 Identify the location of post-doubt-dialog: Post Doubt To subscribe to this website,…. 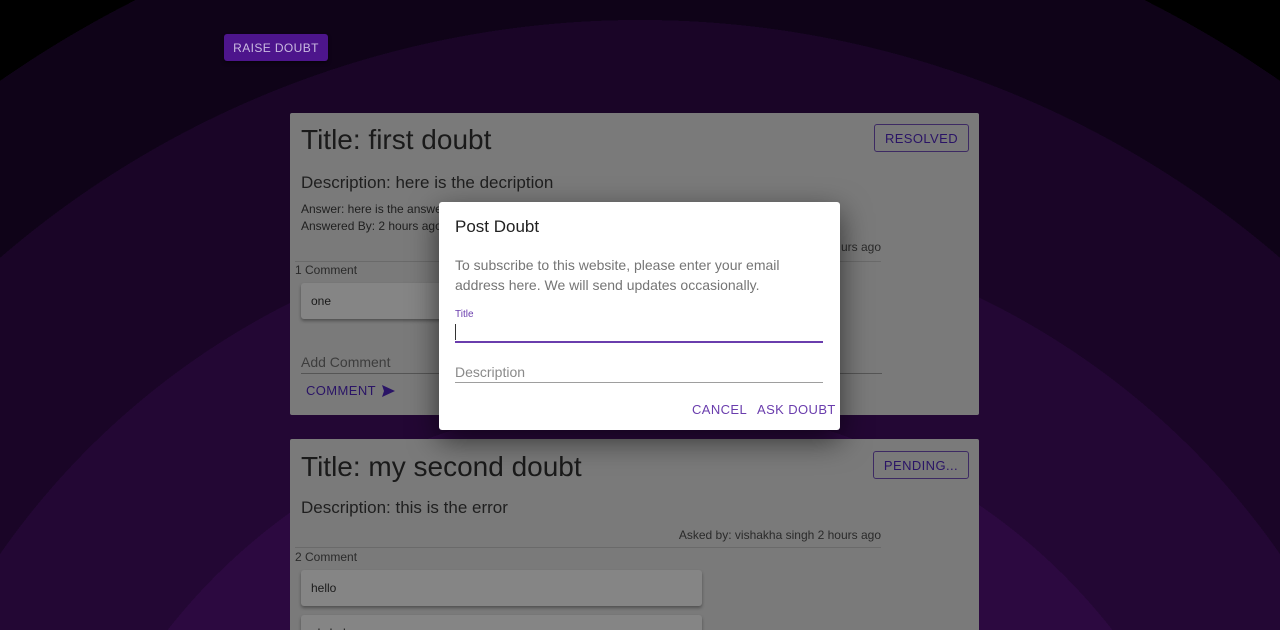
(639, 316).